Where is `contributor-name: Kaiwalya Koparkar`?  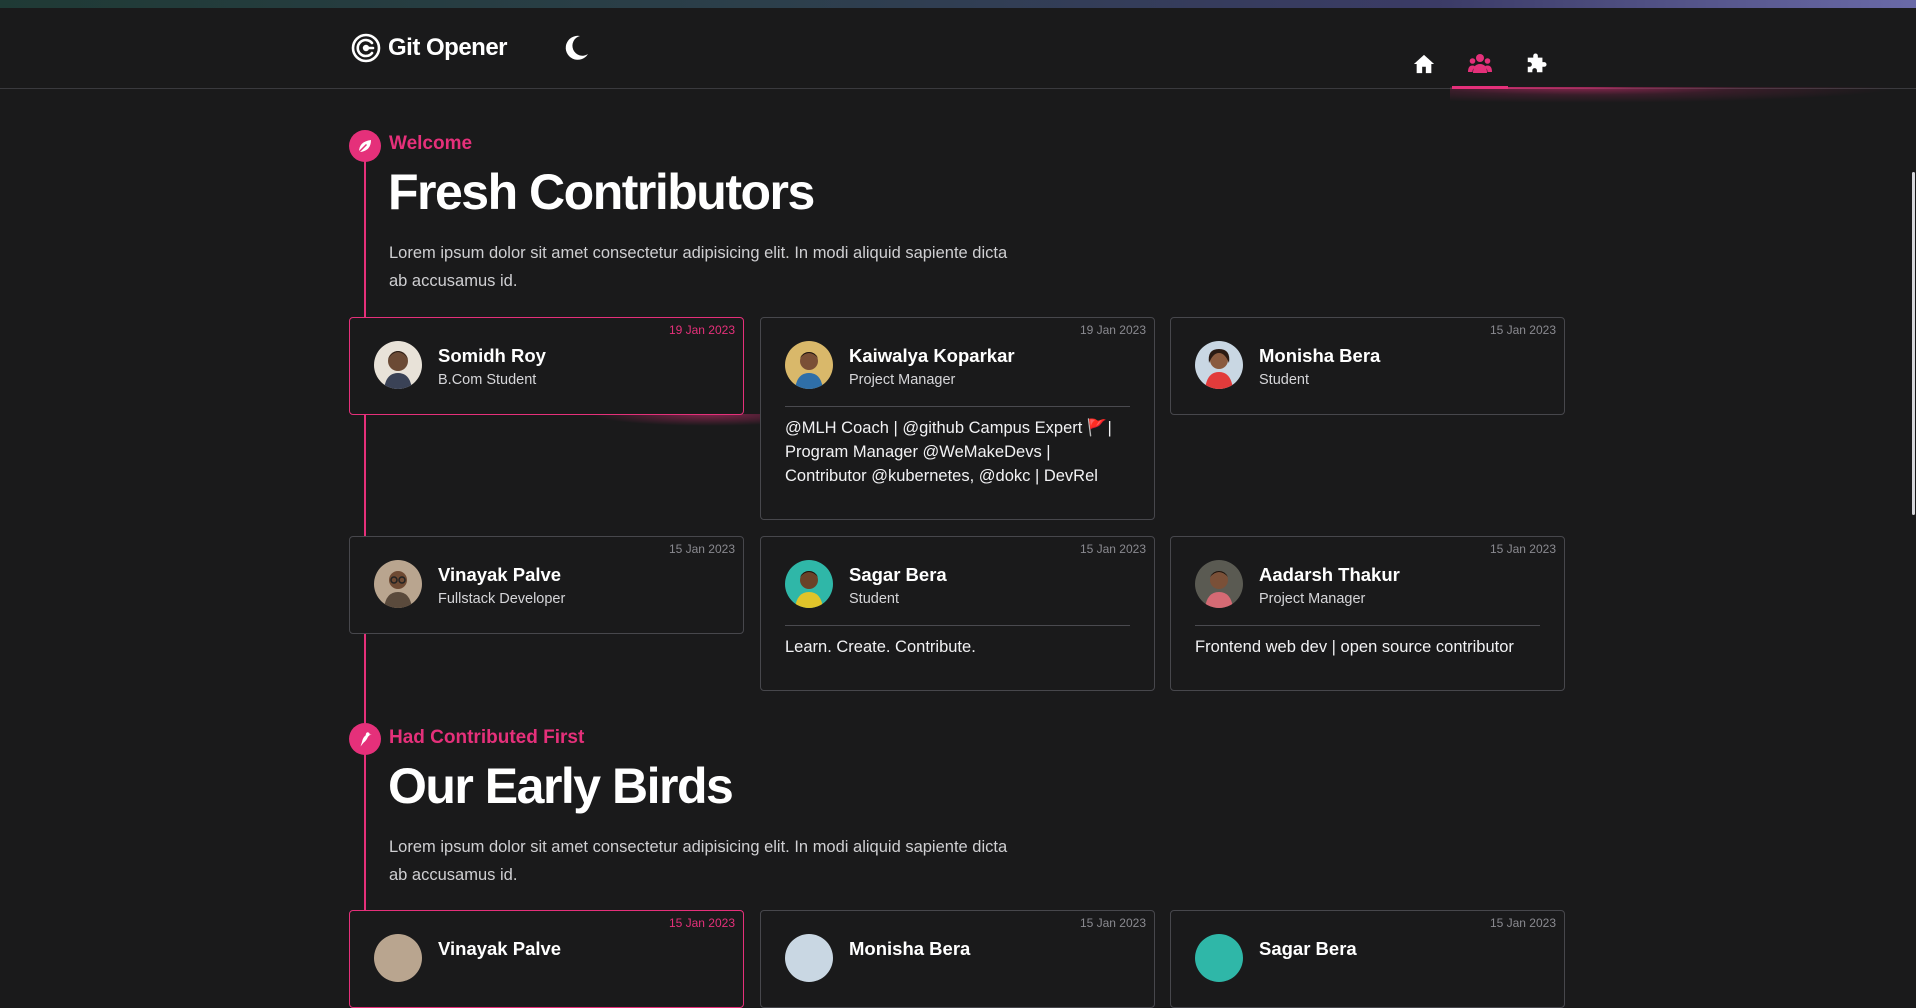
contributor-name: Kaiwalya Koparkar is located at coordinates (932, 355).